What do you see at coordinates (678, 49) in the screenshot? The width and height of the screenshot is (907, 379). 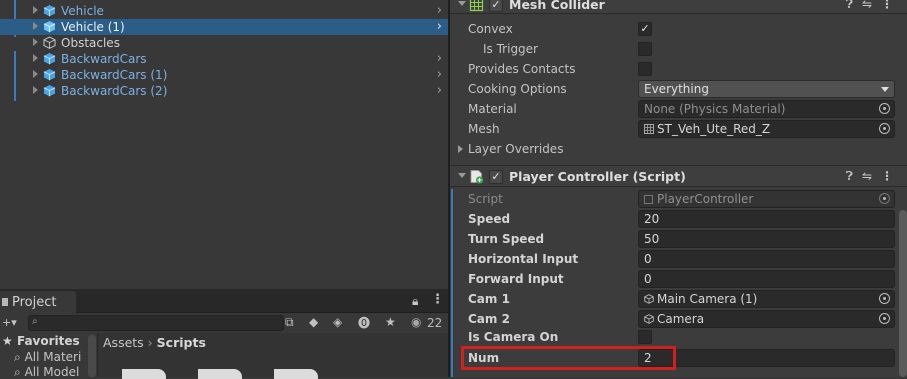 I see `prop-is-trigger: Is Trigger` at bounding box center [678, 49].